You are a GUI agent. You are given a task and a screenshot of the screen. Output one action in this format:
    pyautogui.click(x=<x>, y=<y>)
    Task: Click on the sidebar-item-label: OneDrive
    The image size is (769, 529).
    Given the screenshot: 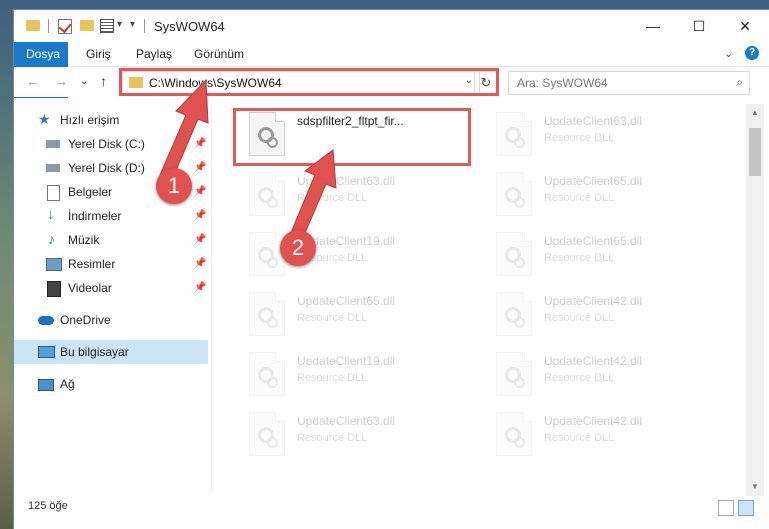 What is the action you would take?
    pyautogui.click(x=85, y=320)
    